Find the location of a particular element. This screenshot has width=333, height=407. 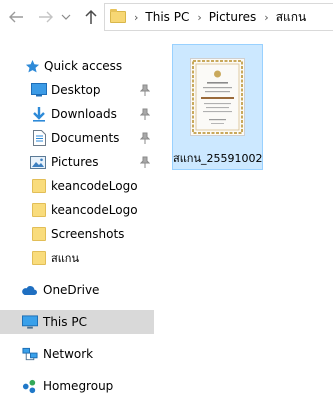

recent-locations-button is located at coordinates (66, 17).